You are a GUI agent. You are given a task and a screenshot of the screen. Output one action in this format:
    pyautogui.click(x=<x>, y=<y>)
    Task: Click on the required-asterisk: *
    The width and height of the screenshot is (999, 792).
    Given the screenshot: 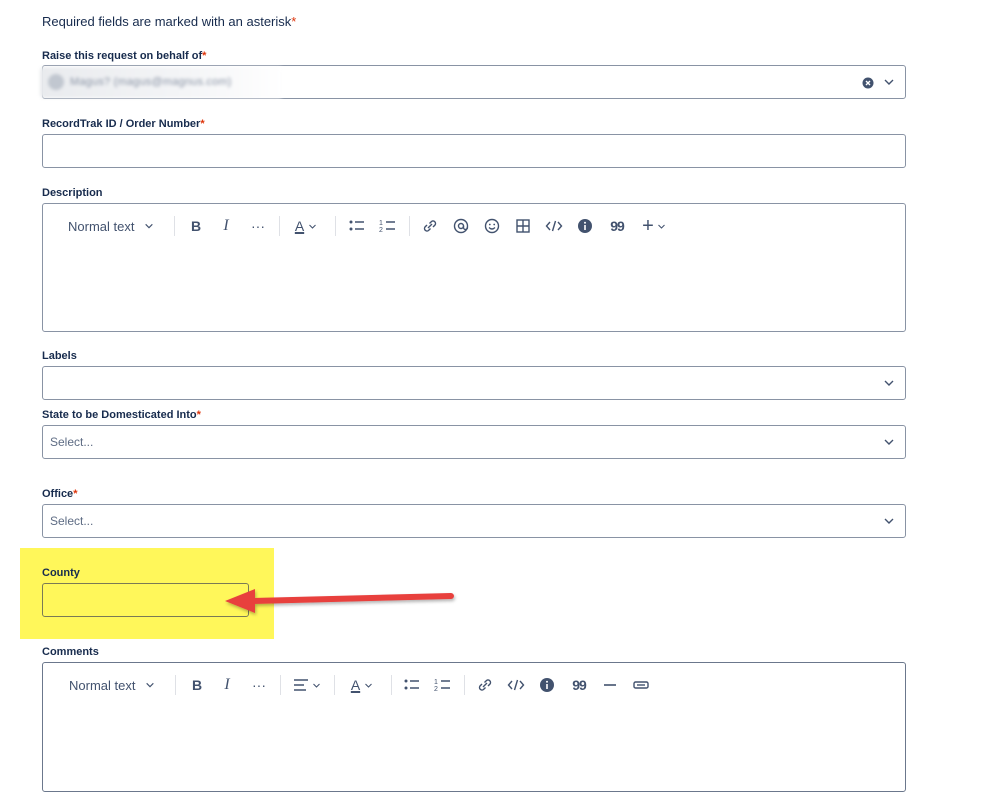 What is the action you would take?
    pyautogui.click(x=294, y=21)
    